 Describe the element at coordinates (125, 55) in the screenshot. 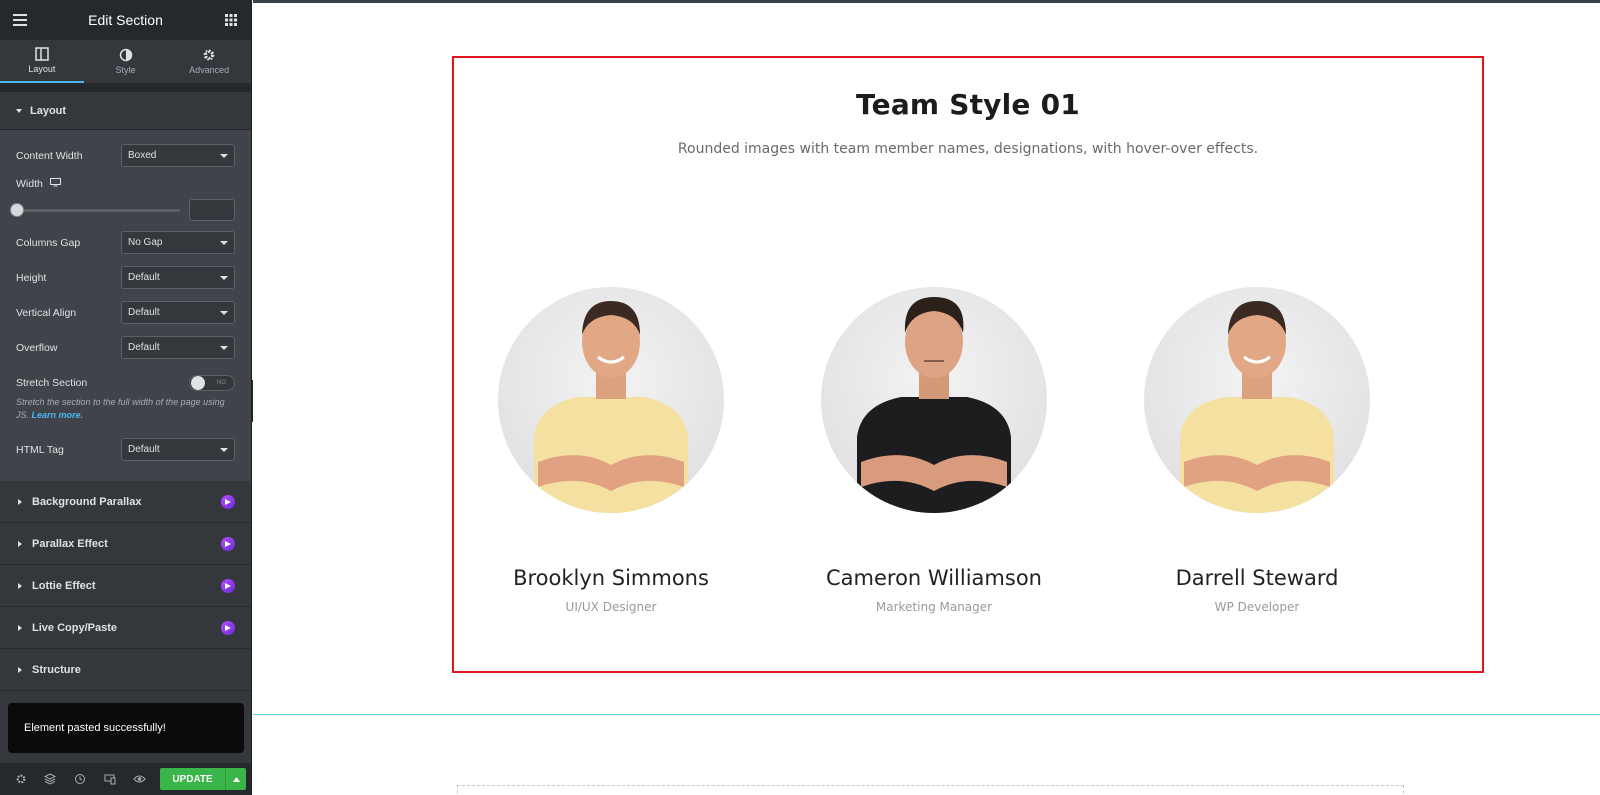

I see `half-circle-icon` at that location.